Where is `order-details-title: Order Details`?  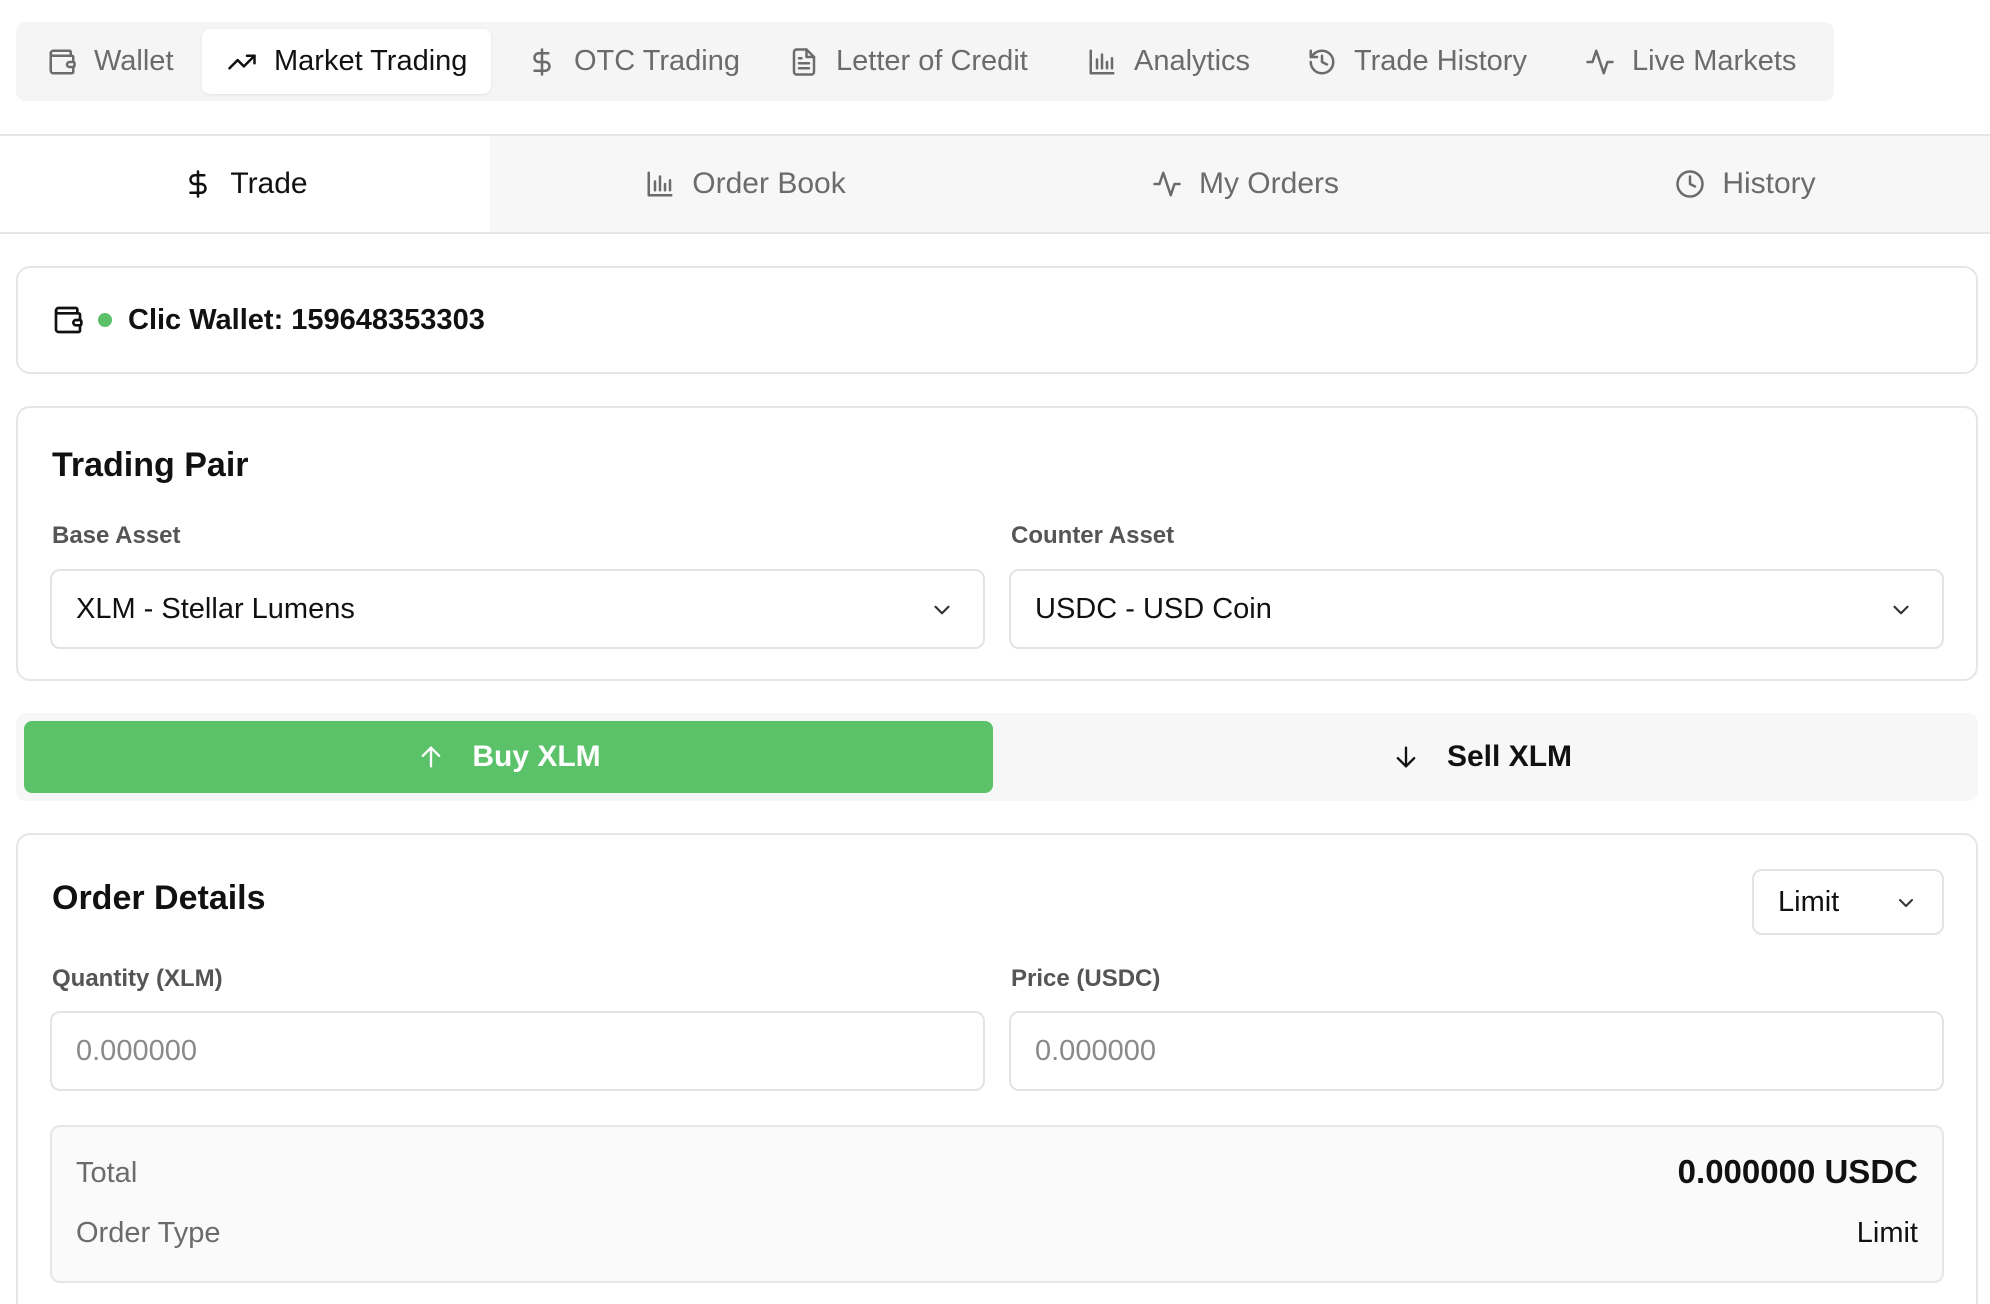 order-details-title: Order Details is located at coordinates (159, 898).